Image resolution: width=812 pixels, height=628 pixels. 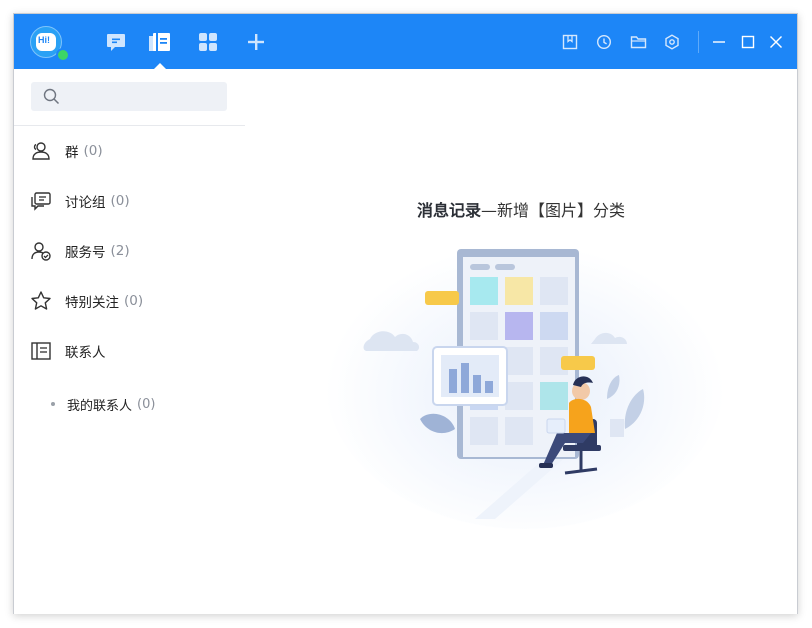 I want to click on hexagon-settings-icon, so click(x=672, y=42).